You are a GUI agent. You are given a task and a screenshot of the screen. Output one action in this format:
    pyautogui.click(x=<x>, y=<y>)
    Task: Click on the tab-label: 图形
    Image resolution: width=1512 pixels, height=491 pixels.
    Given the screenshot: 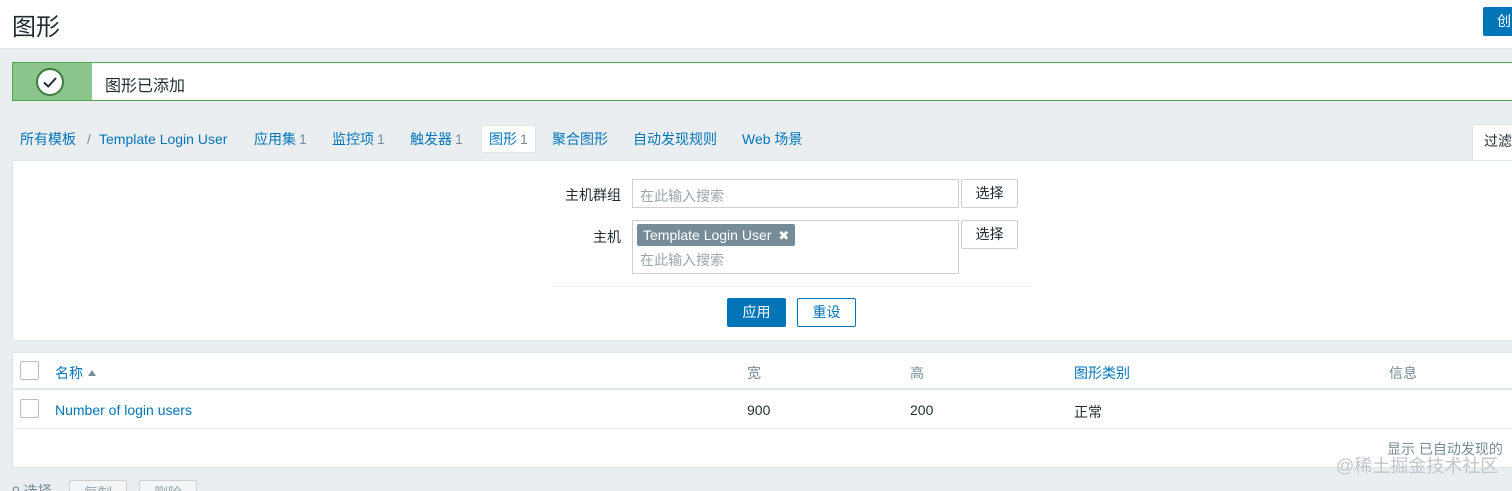 What is the action you would take?
    pyautogui.click(x=503, y=139)
    